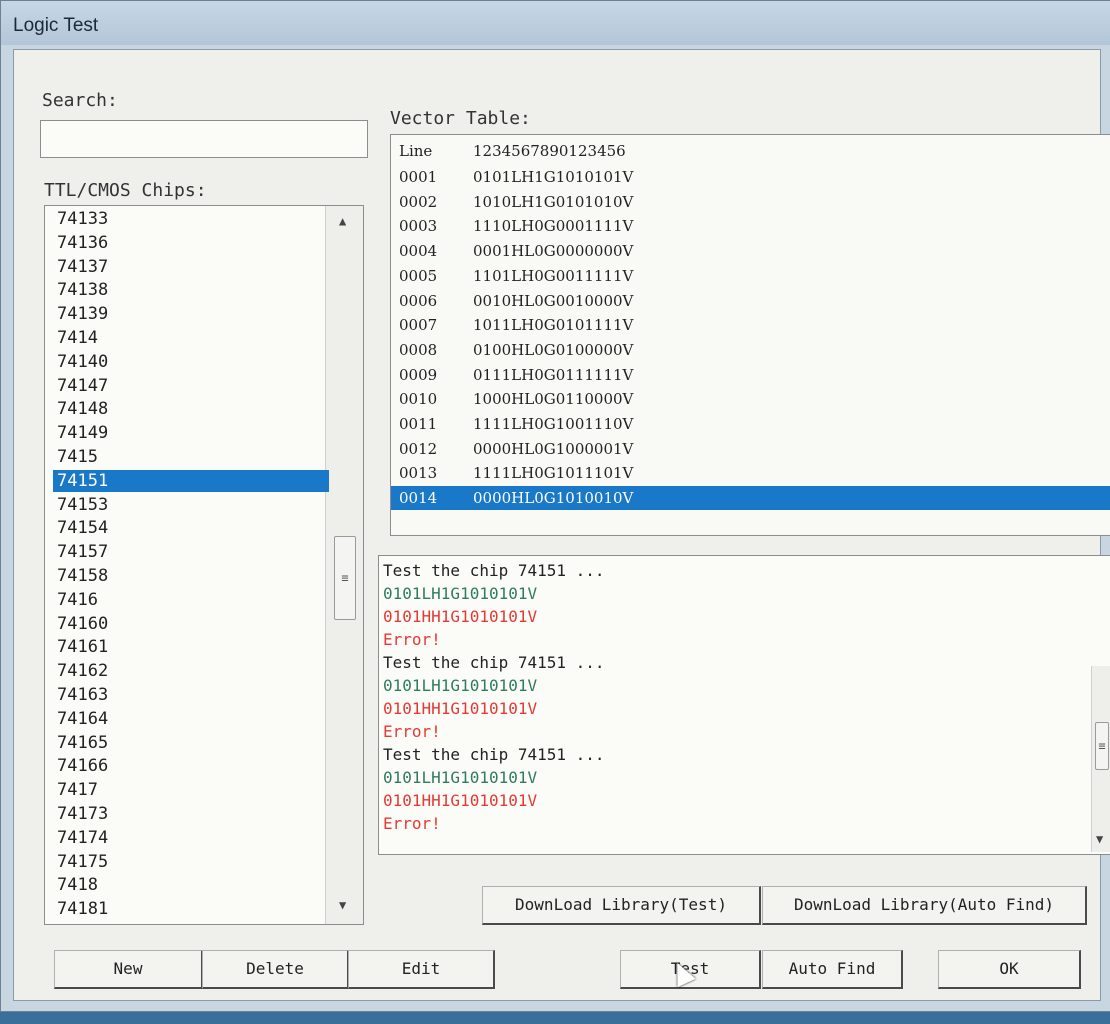 The height and width of the screenshot is (1024, 1110). Describe the element at coordinates (750, 251) in the screenshot. I see `vector-table-row: 0004 0001HL0G0000000V` at that location.